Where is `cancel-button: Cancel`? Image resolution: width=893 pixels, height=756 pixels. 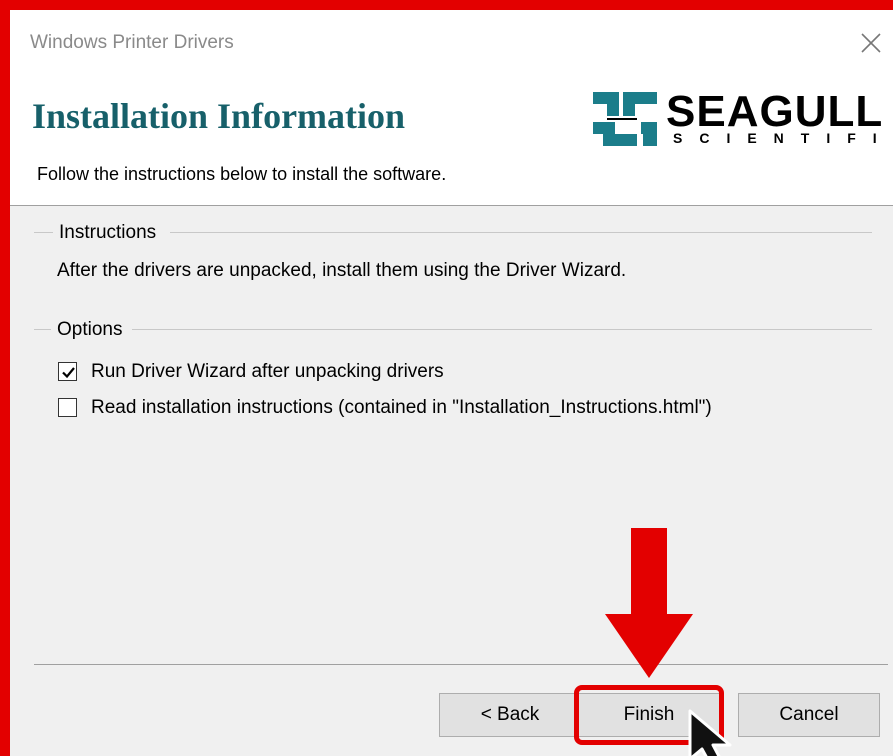
cancel-button: Cancel is located at coordinates (809, 715).